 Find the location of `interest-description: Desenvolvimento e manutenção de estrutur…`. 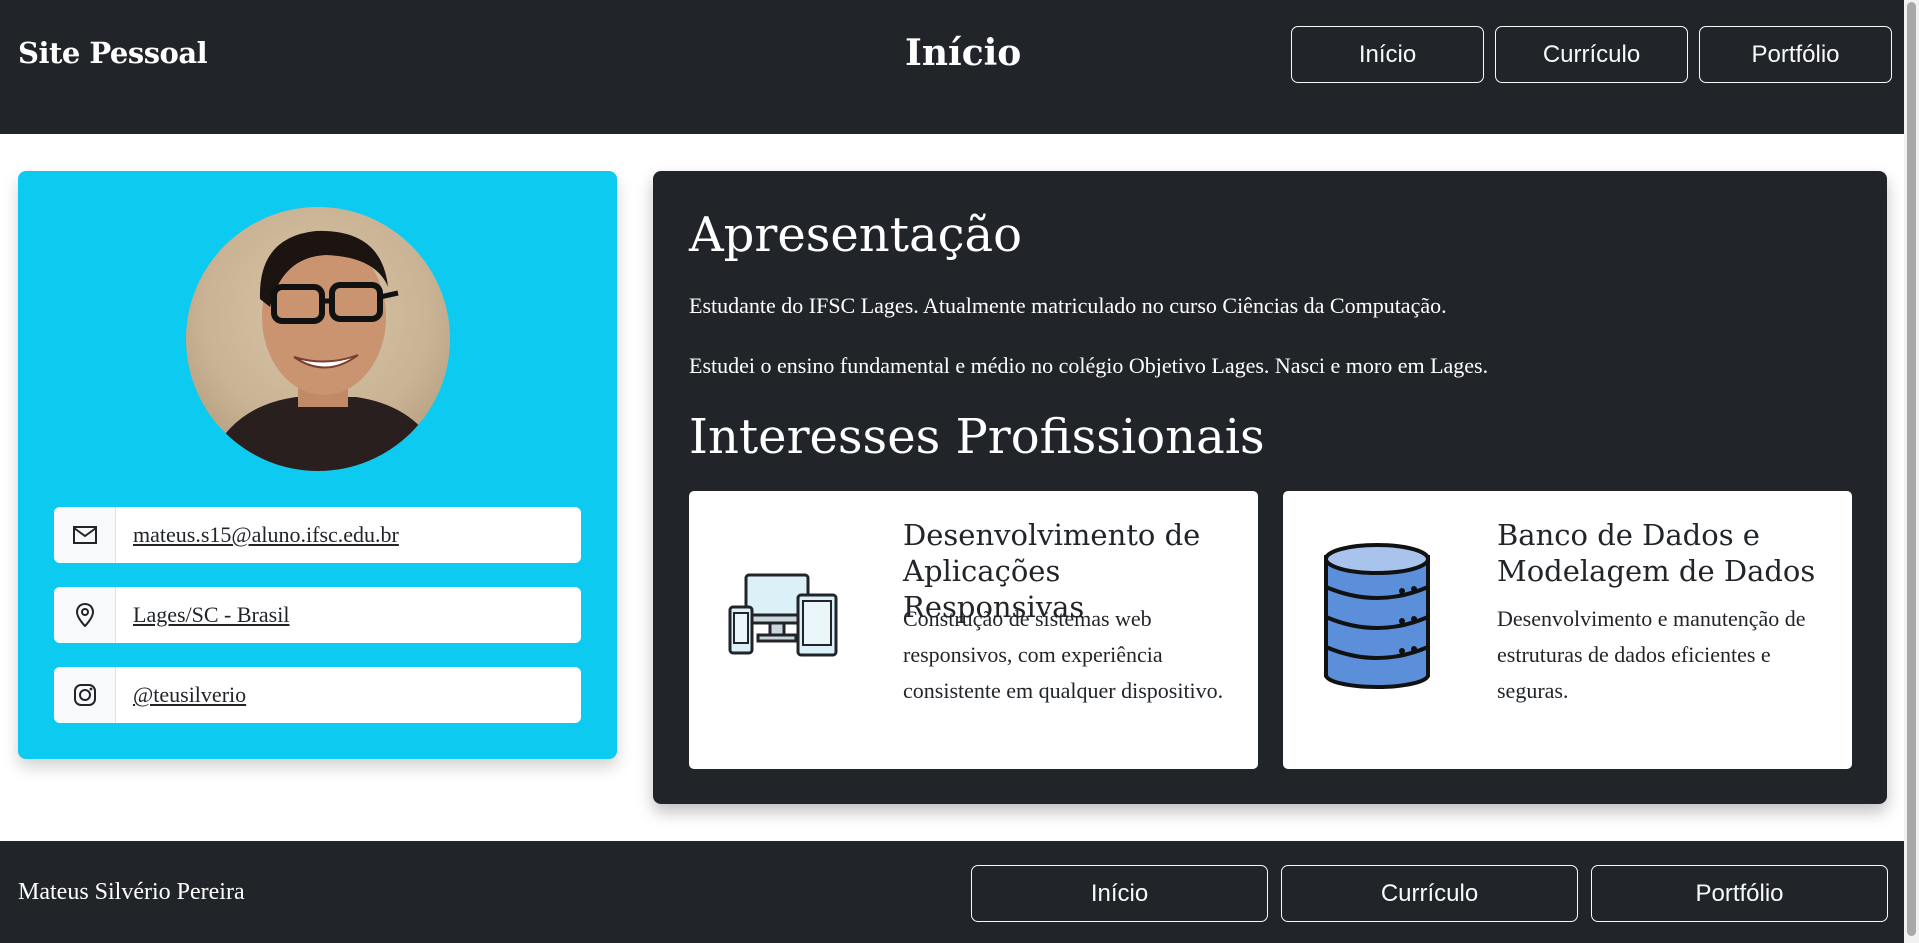

interest-description: Desenvolvimento e manutenção de estrutur… is located at coordinates (1651, 654).